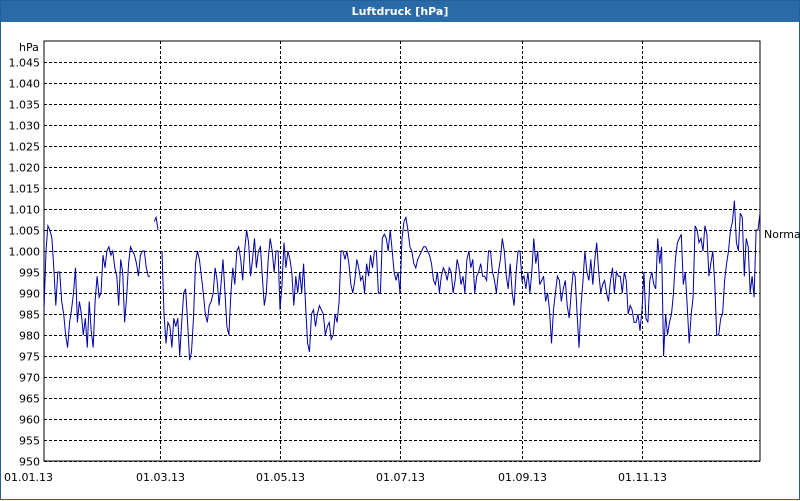 Image resolution: width=800 pixels, height=501 pixels. I want to click on y-tick-label: 965, so click(29, 399).